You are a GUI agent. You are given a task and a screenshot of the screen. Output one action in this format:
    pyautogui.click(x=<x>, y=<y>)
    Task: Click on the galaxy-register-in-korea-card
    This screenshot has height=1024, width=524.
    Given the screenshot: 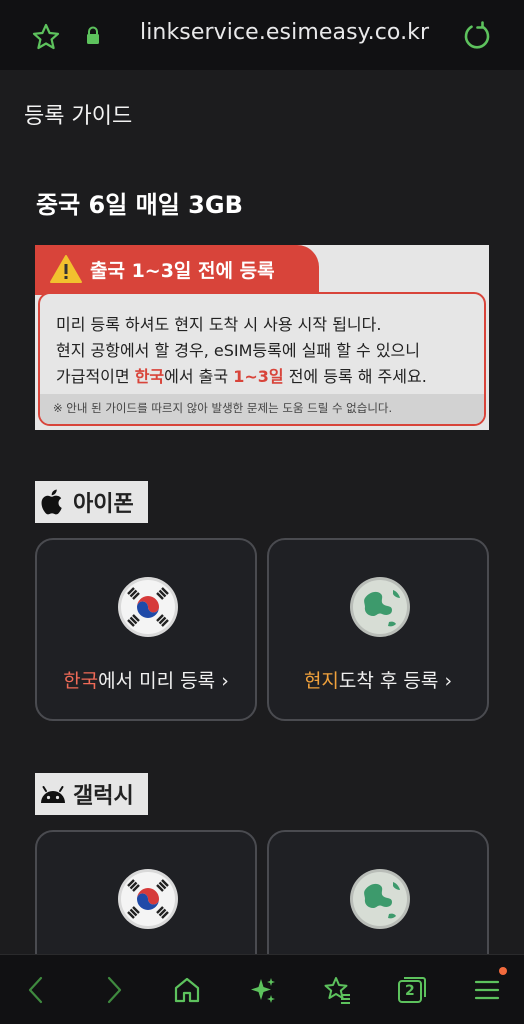 What is the action you would take?
    pyautogui.click(x=146, y=892)
    